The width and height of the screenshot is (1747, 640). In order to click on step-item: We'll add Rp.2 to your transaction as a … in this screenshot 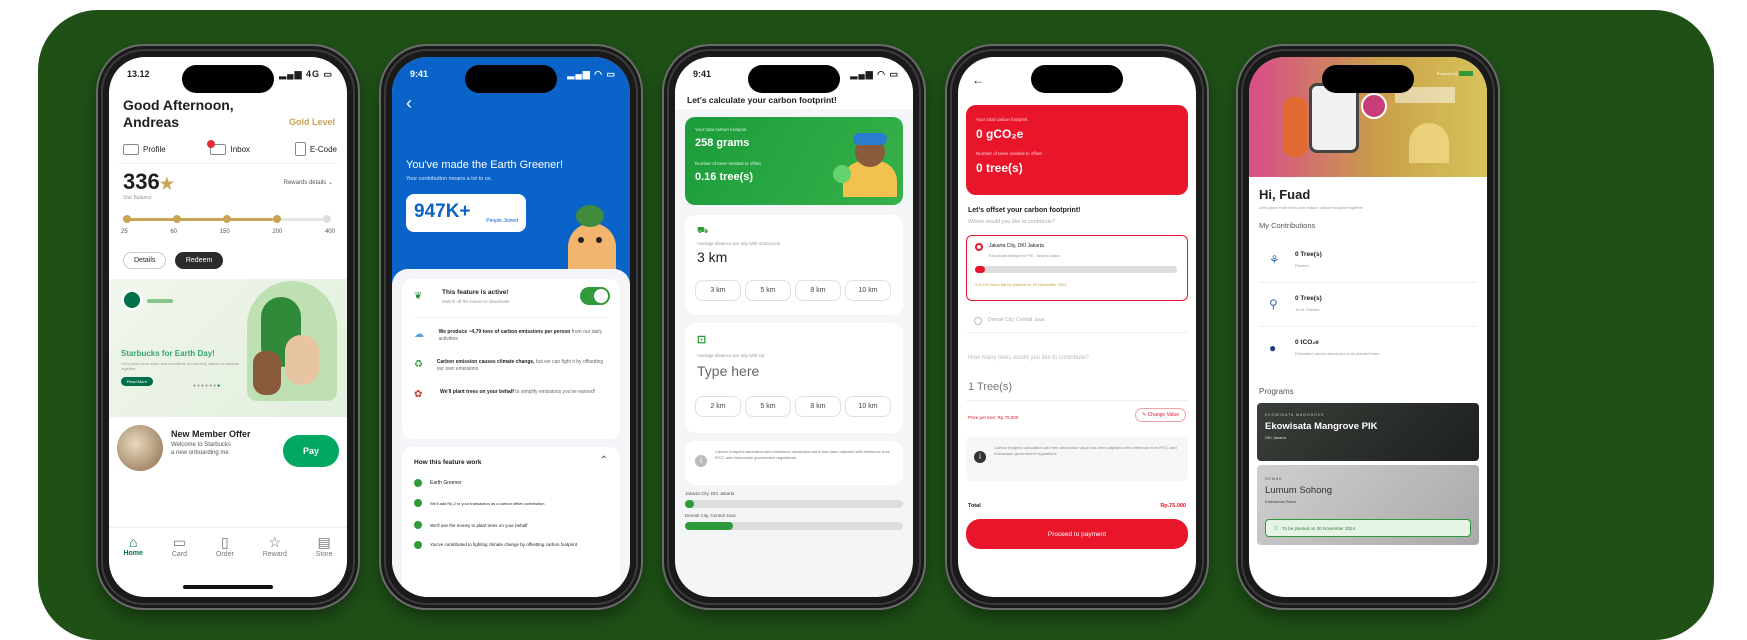, I will do `click(512, 503)`.